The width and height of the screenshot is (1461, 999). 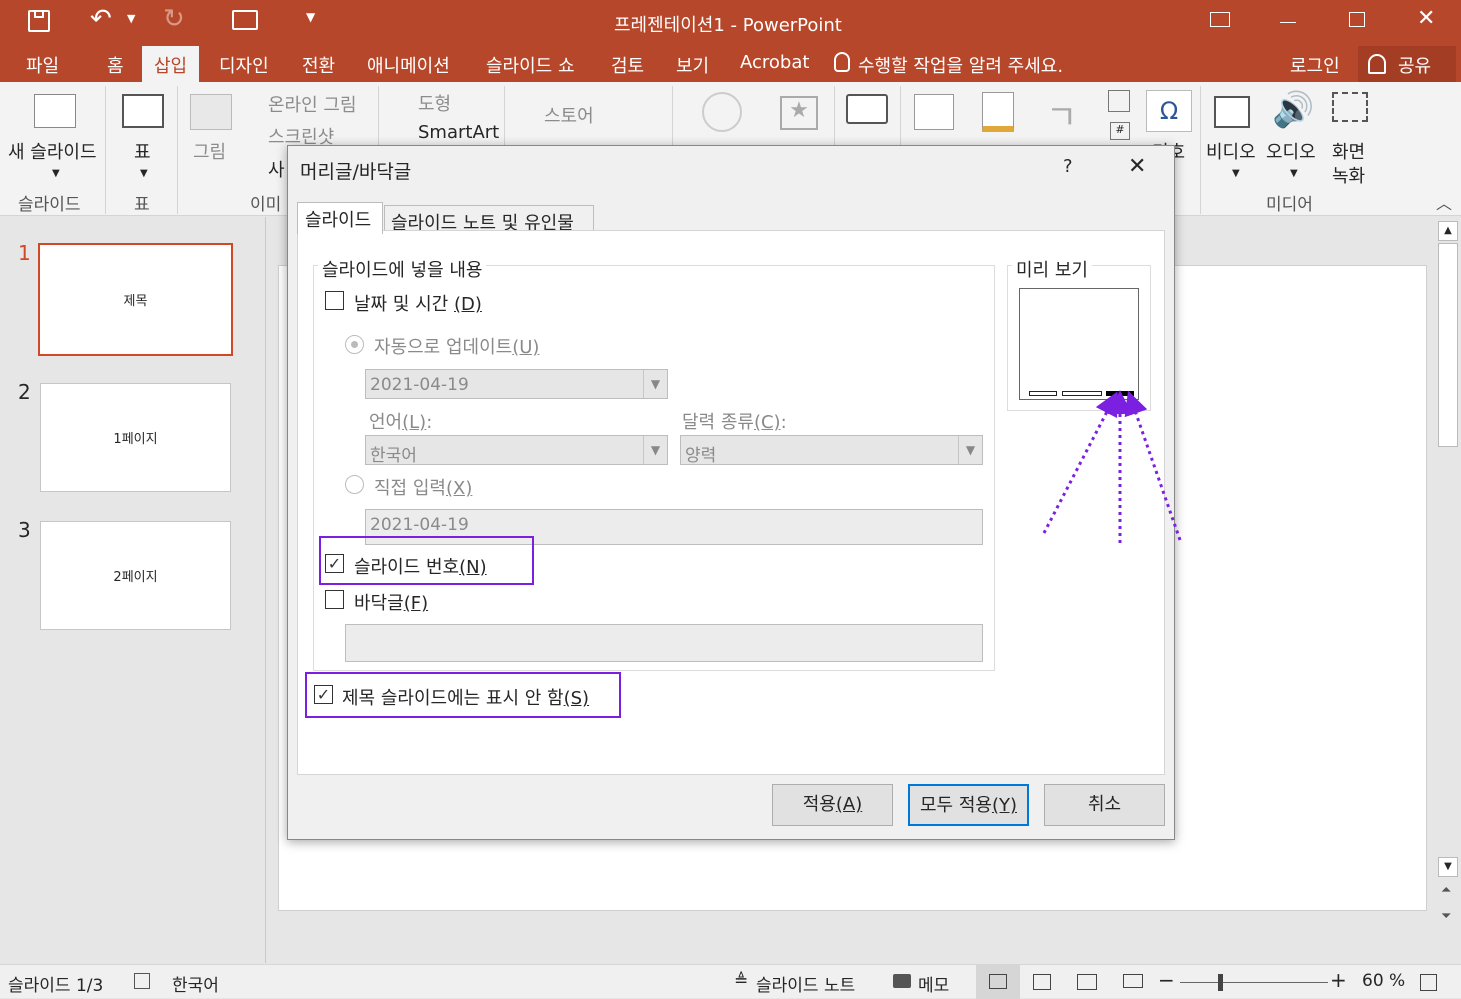 I want to click on language-status: 한국어, so click(x=195, y=983).